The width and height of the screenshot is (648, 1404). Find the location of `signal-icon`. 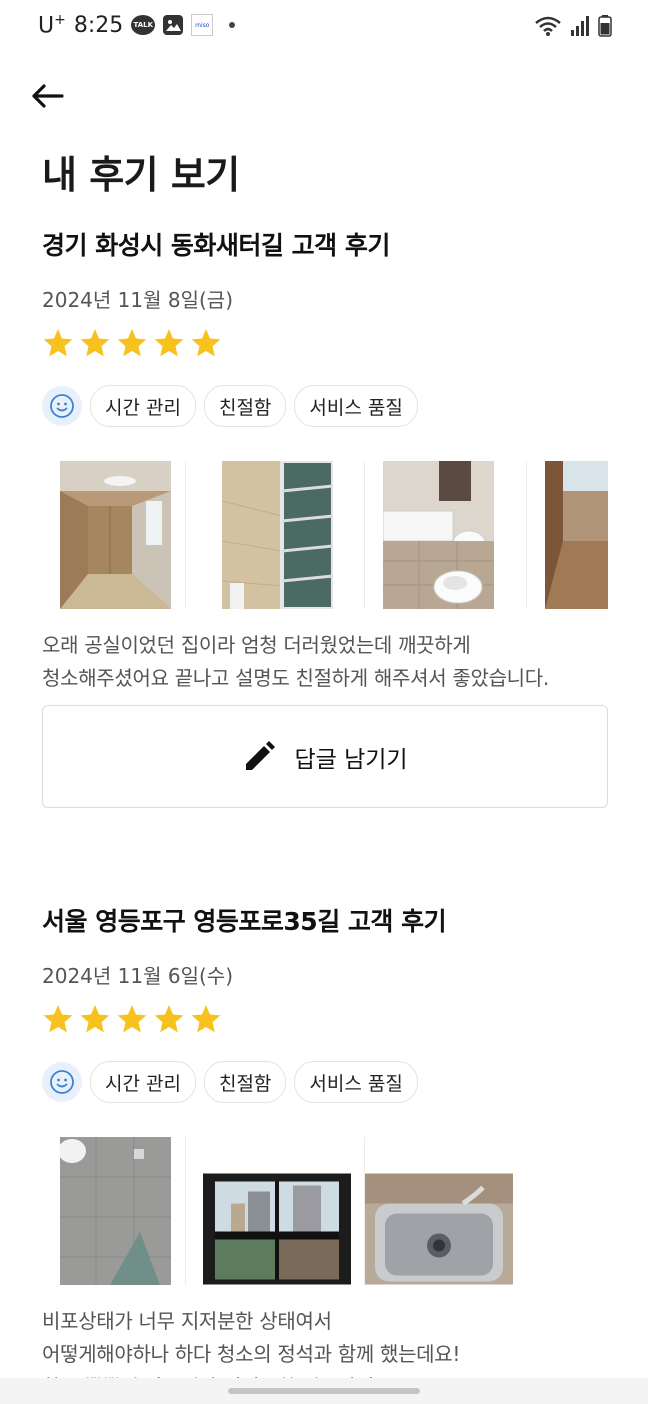

signal-icon is located at coordinates (580, 26).